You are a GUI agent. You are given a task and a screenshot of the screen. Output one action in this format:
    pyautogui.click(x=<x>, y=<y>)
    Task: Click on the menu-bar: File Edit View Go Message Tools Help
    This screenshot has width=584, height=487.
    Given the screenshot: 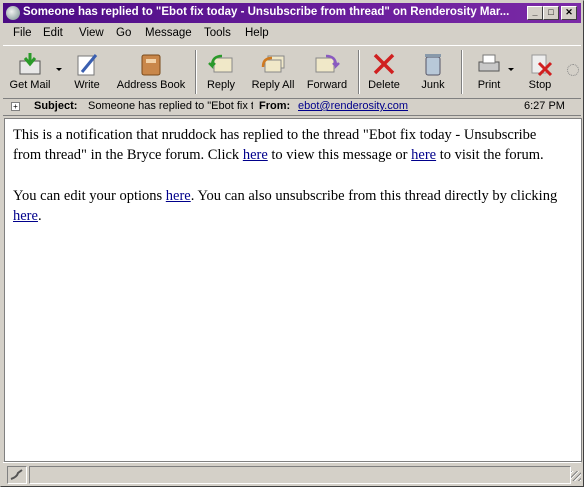 What is the action you would take?
    pyautogui.click(x=292, y=34)
    